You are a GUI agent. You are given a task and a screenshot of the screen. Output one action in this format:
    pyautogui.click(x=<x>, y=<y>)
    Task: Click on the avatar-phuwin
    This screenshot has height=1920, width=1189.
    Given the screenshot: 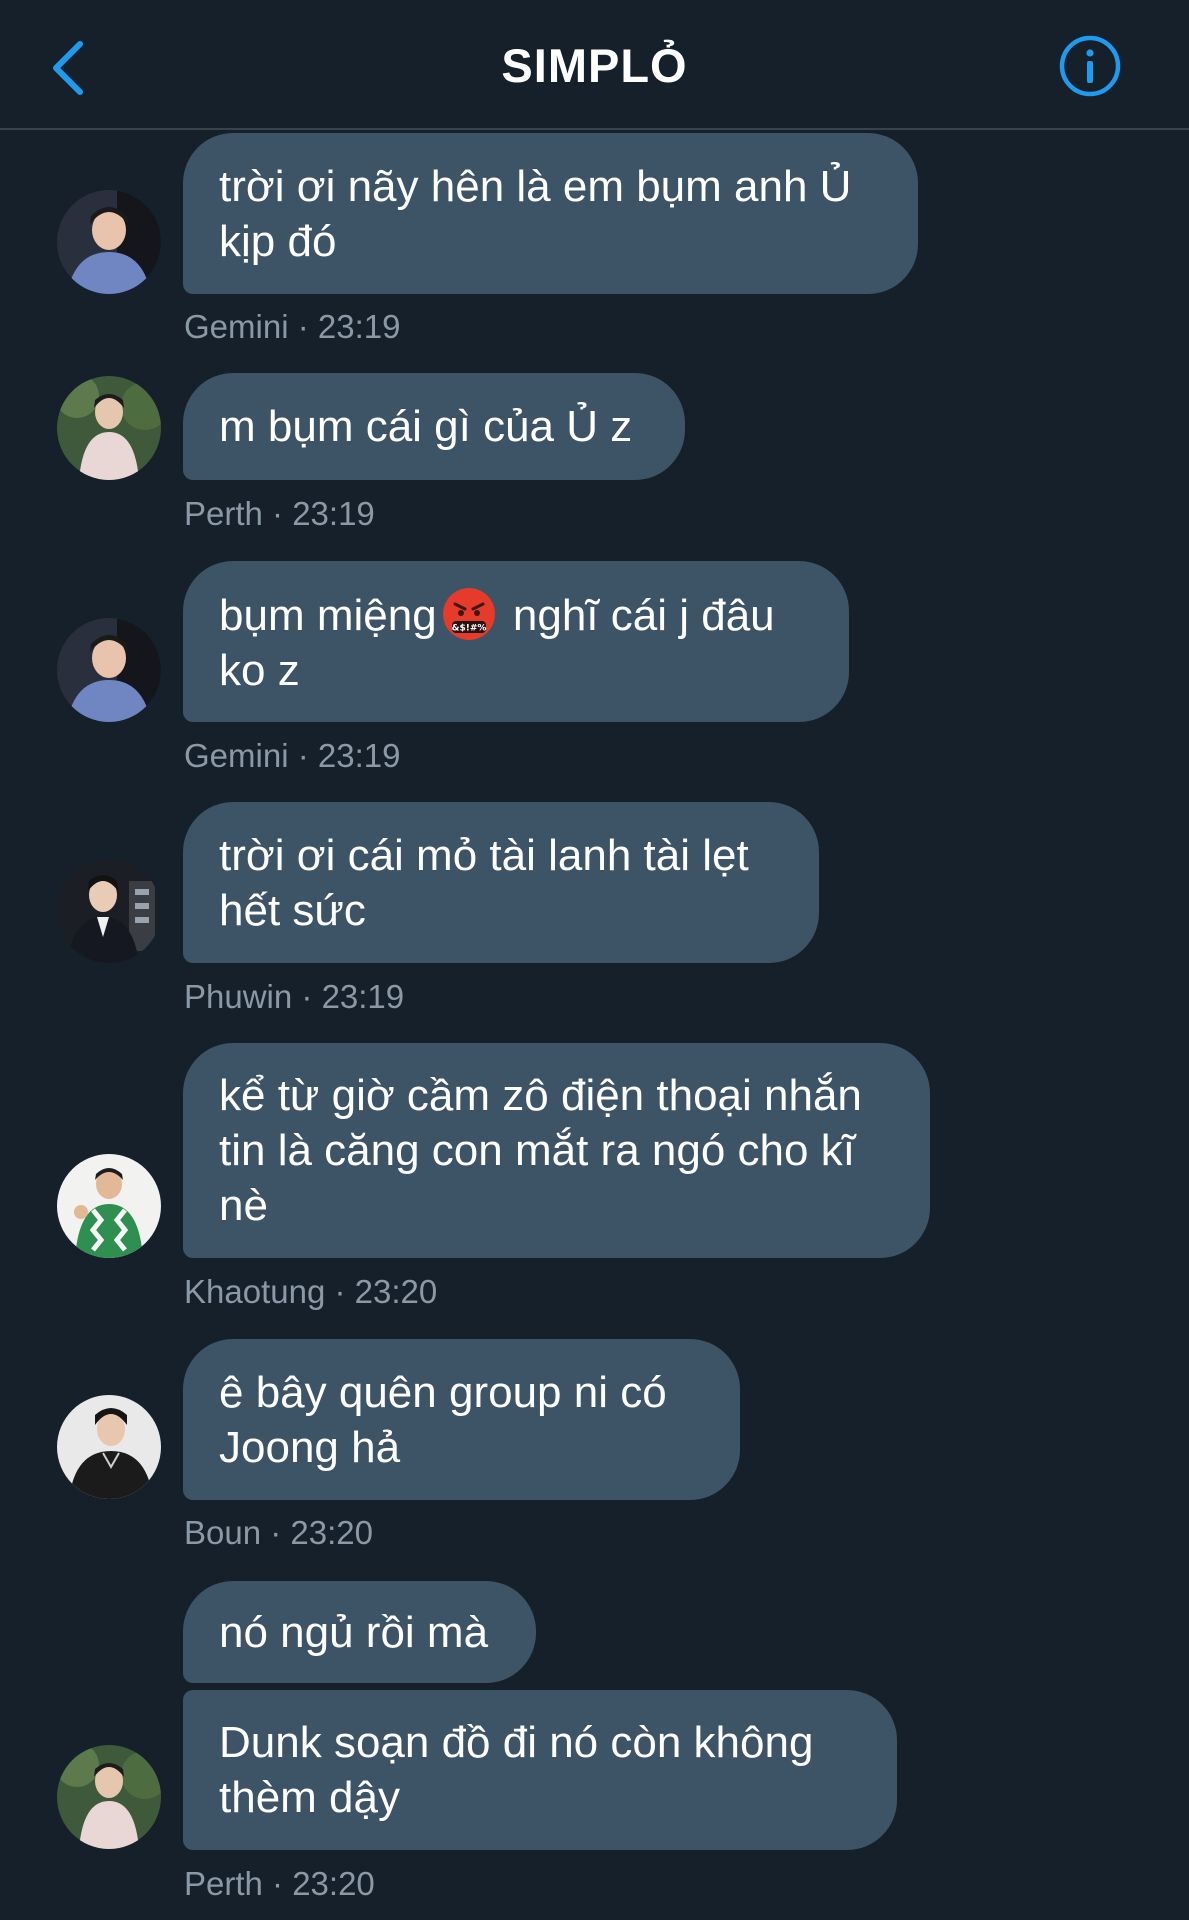 What is the action you would take?
    pyautogui.click(x=109, y=911)
    